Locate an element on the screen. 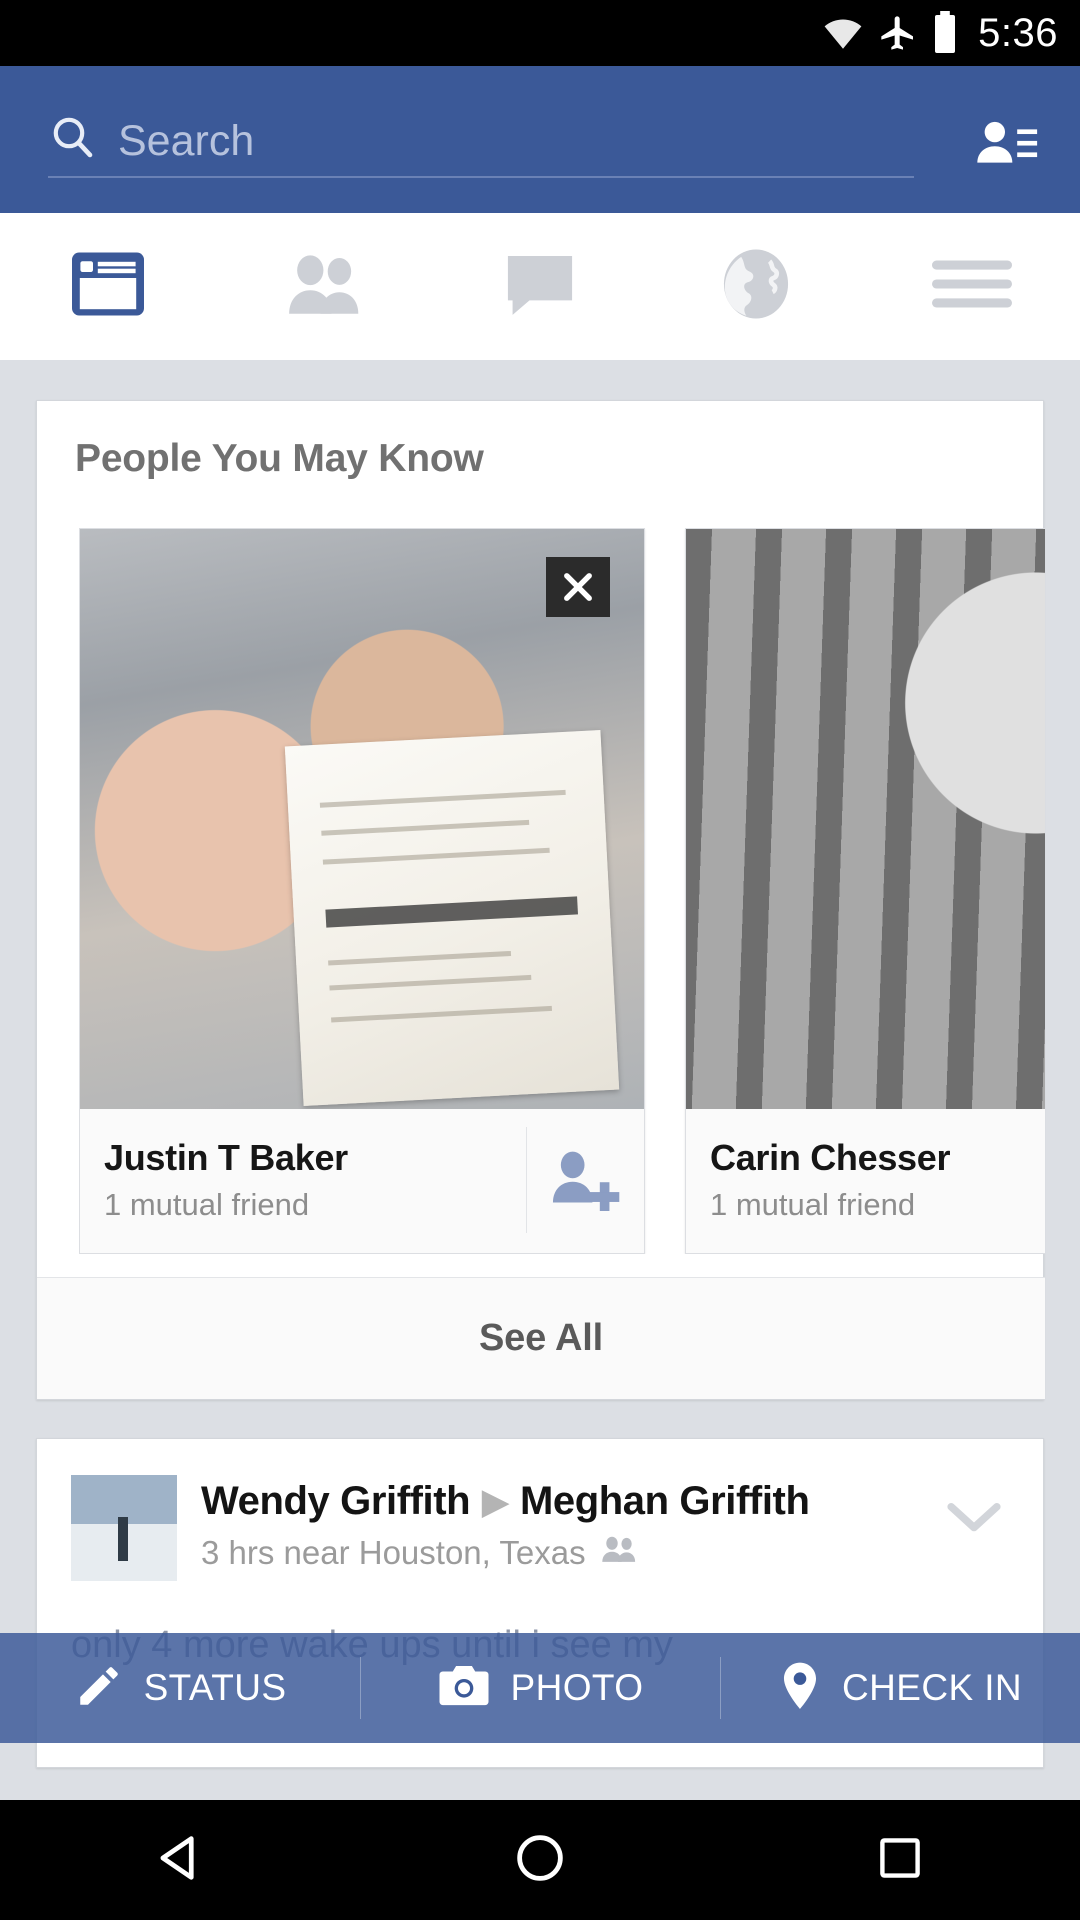 The image size is (1080, 1920). photo-button: PHOTO is located at coordinates (540, 1688).